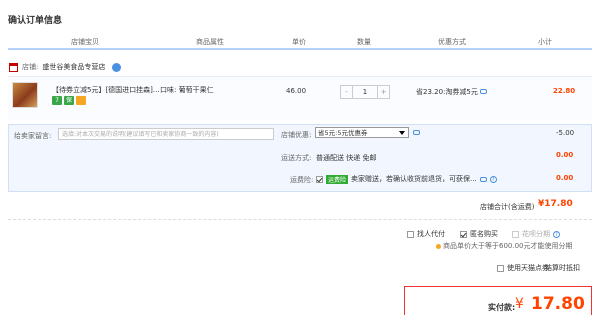  I want to click on qty-input: 1, so click(365, 92).